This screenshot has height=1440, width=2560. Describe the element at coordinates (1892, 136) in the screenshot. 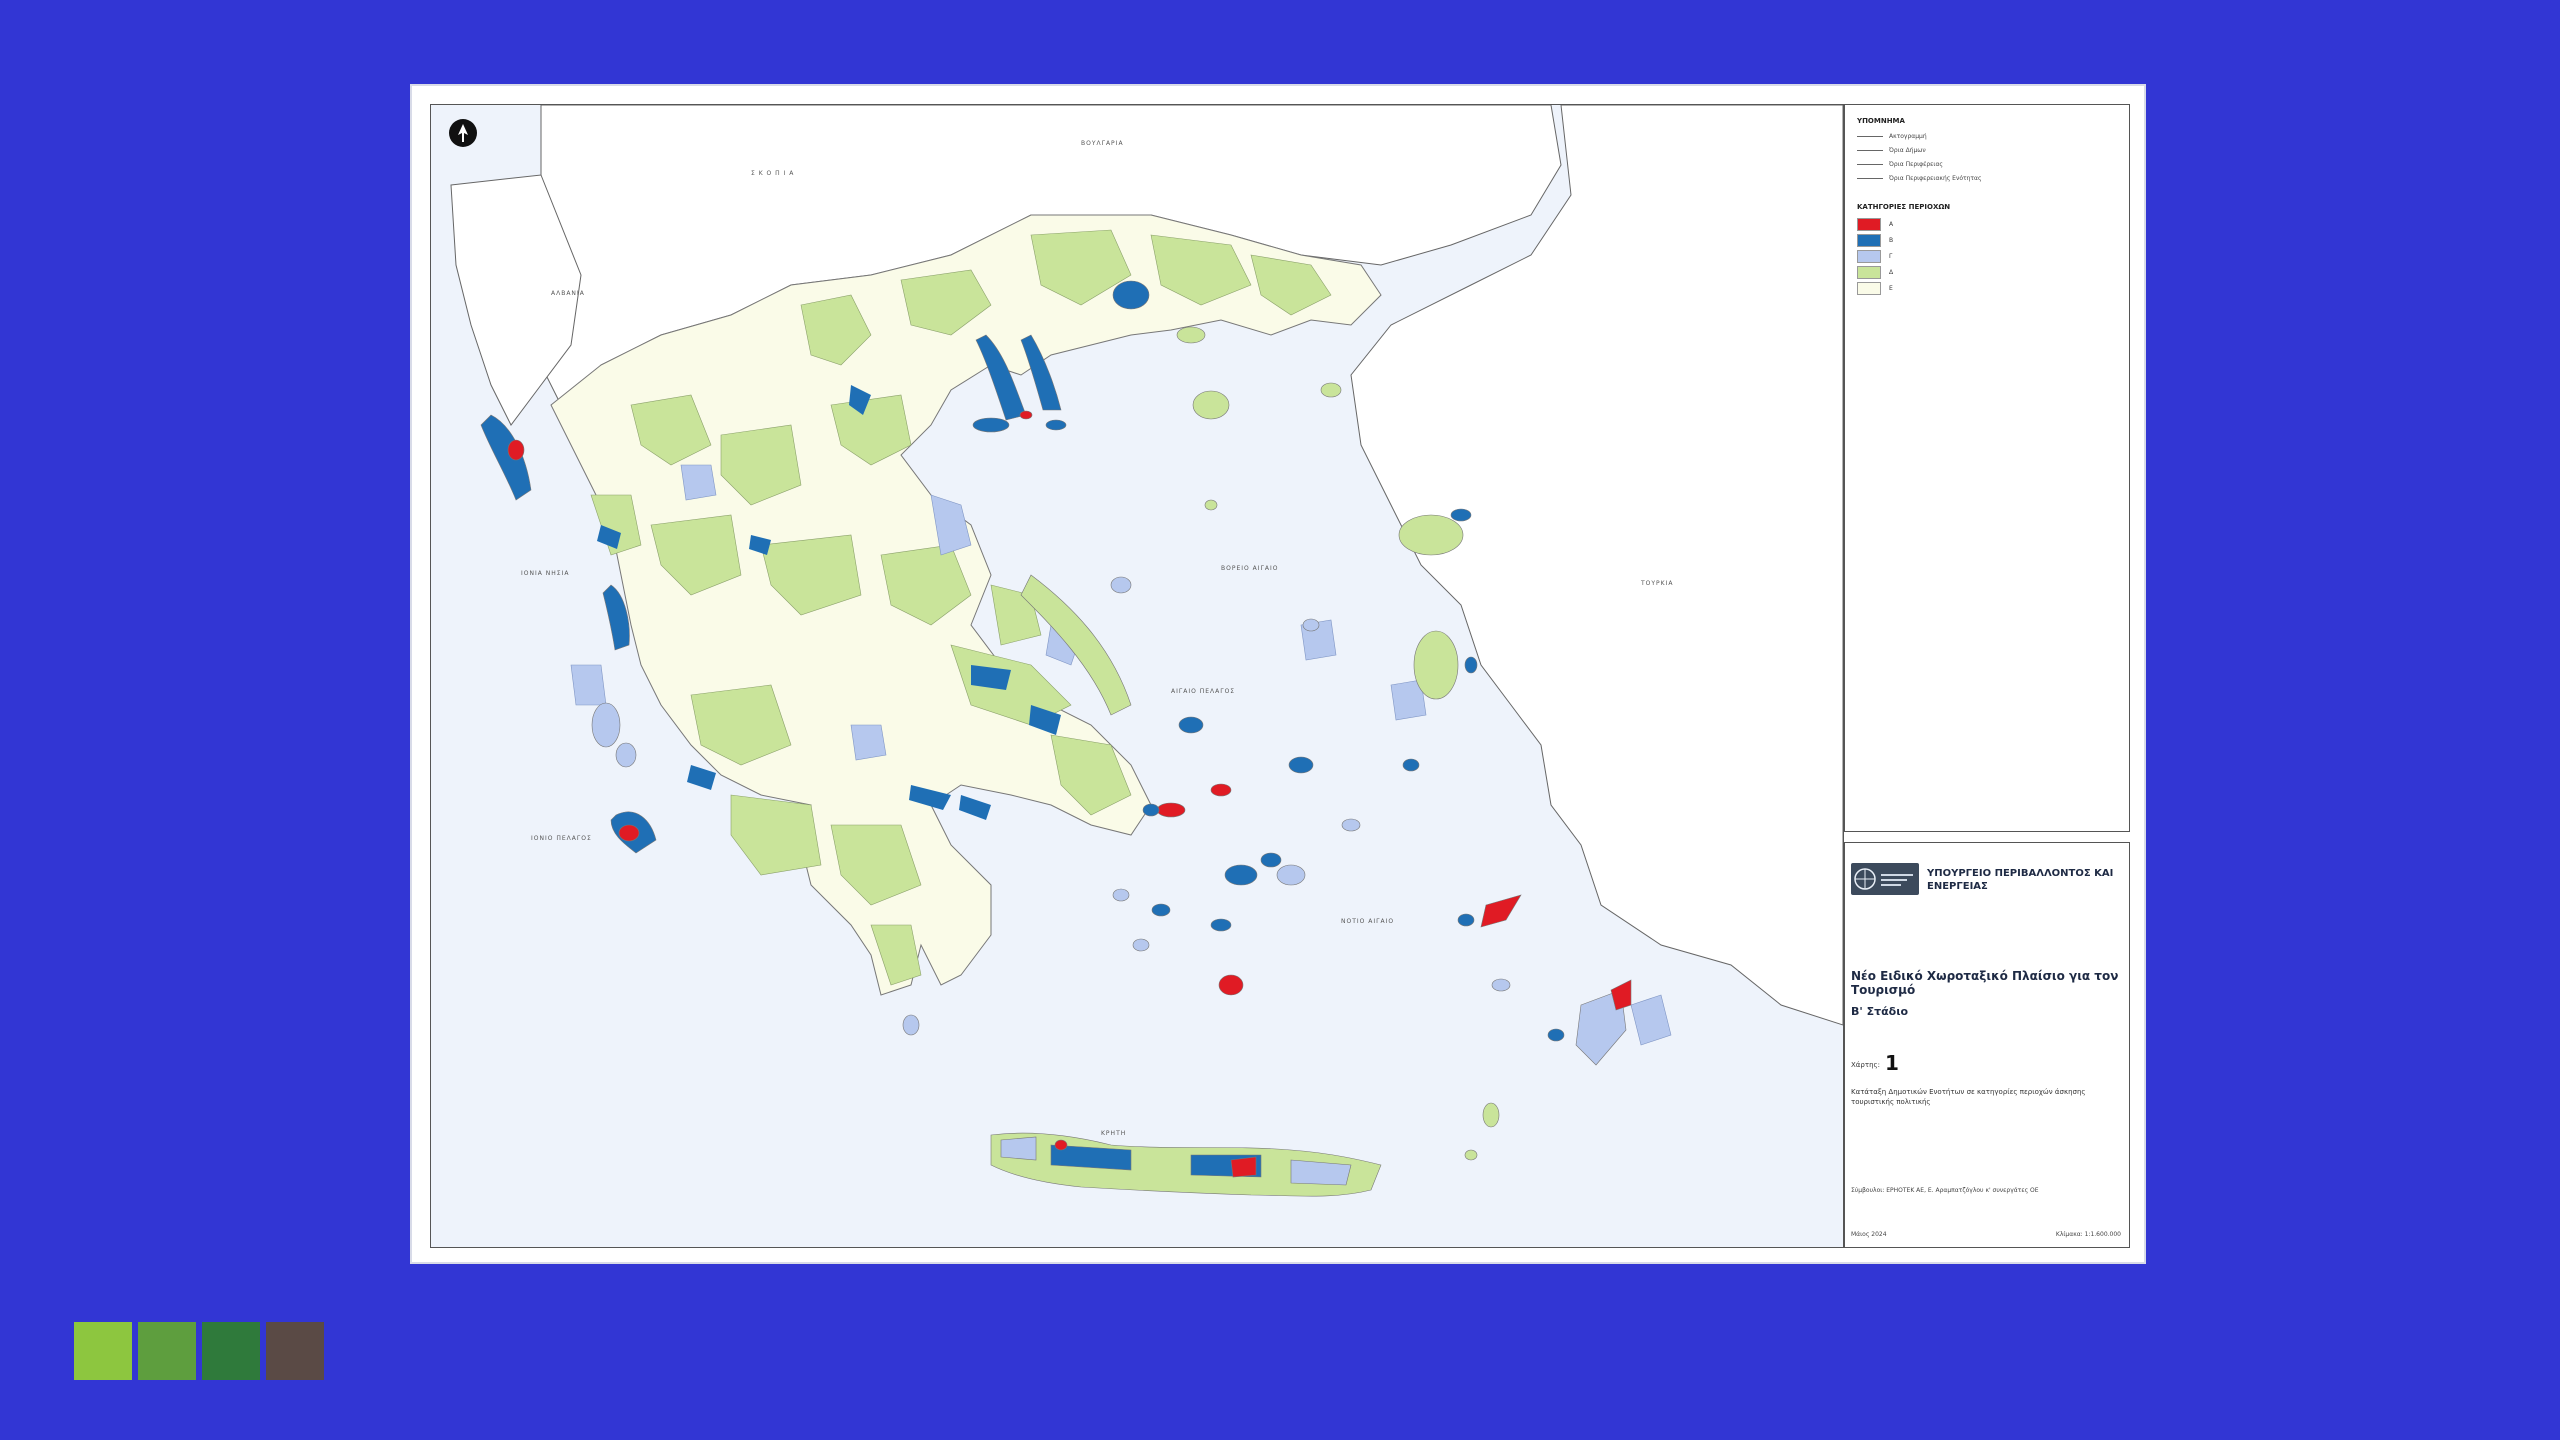

I see `legend-line-coastline: Ακτογραμμή` at that location.